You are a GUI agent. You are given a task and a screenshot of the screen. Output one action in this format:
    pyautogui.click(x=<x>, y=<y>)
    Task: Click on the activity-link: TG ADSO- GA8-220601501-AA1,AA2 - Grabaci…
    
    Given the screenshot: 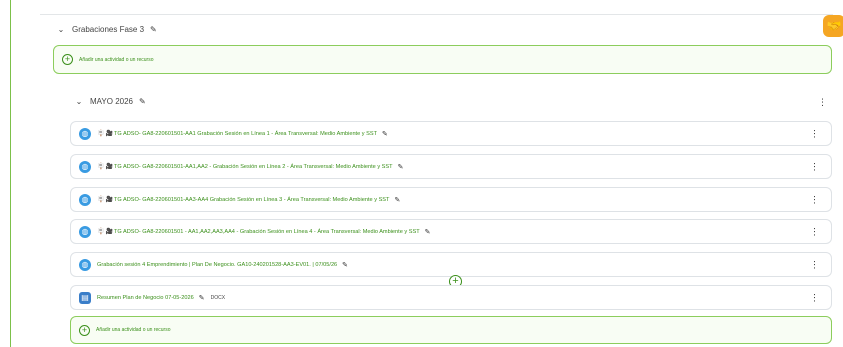 What is the action you would take?
    pyautogui.click(x=253, y=167)
    